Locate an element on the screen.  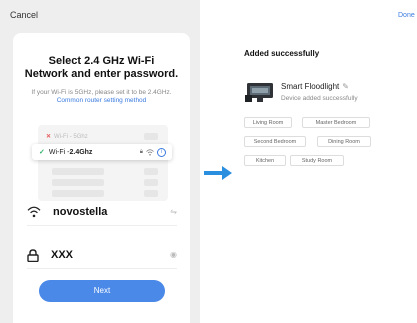
device-name-row: Smart Floodlight ✎ is located at coordinates (315, 86).